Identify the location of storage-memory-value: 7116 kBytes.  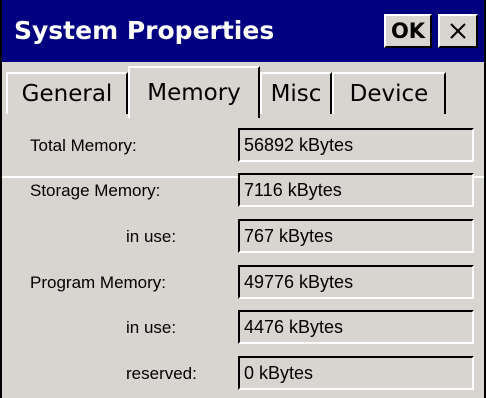
(356, 190).